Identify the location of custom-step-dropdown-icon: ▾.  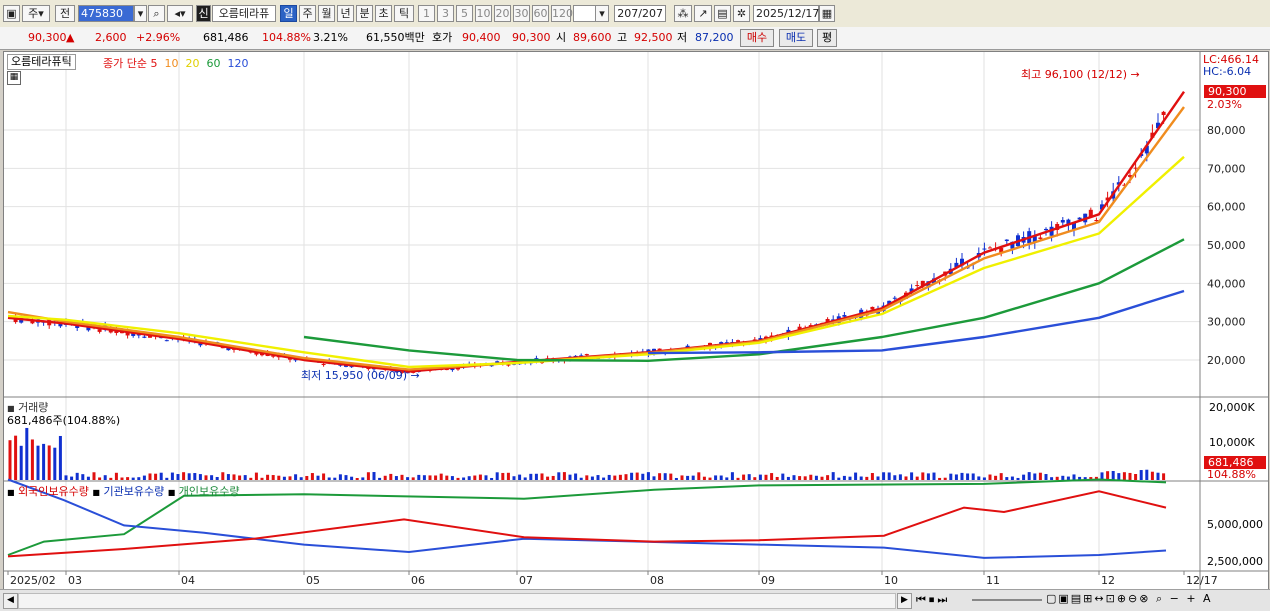
(602, 13).